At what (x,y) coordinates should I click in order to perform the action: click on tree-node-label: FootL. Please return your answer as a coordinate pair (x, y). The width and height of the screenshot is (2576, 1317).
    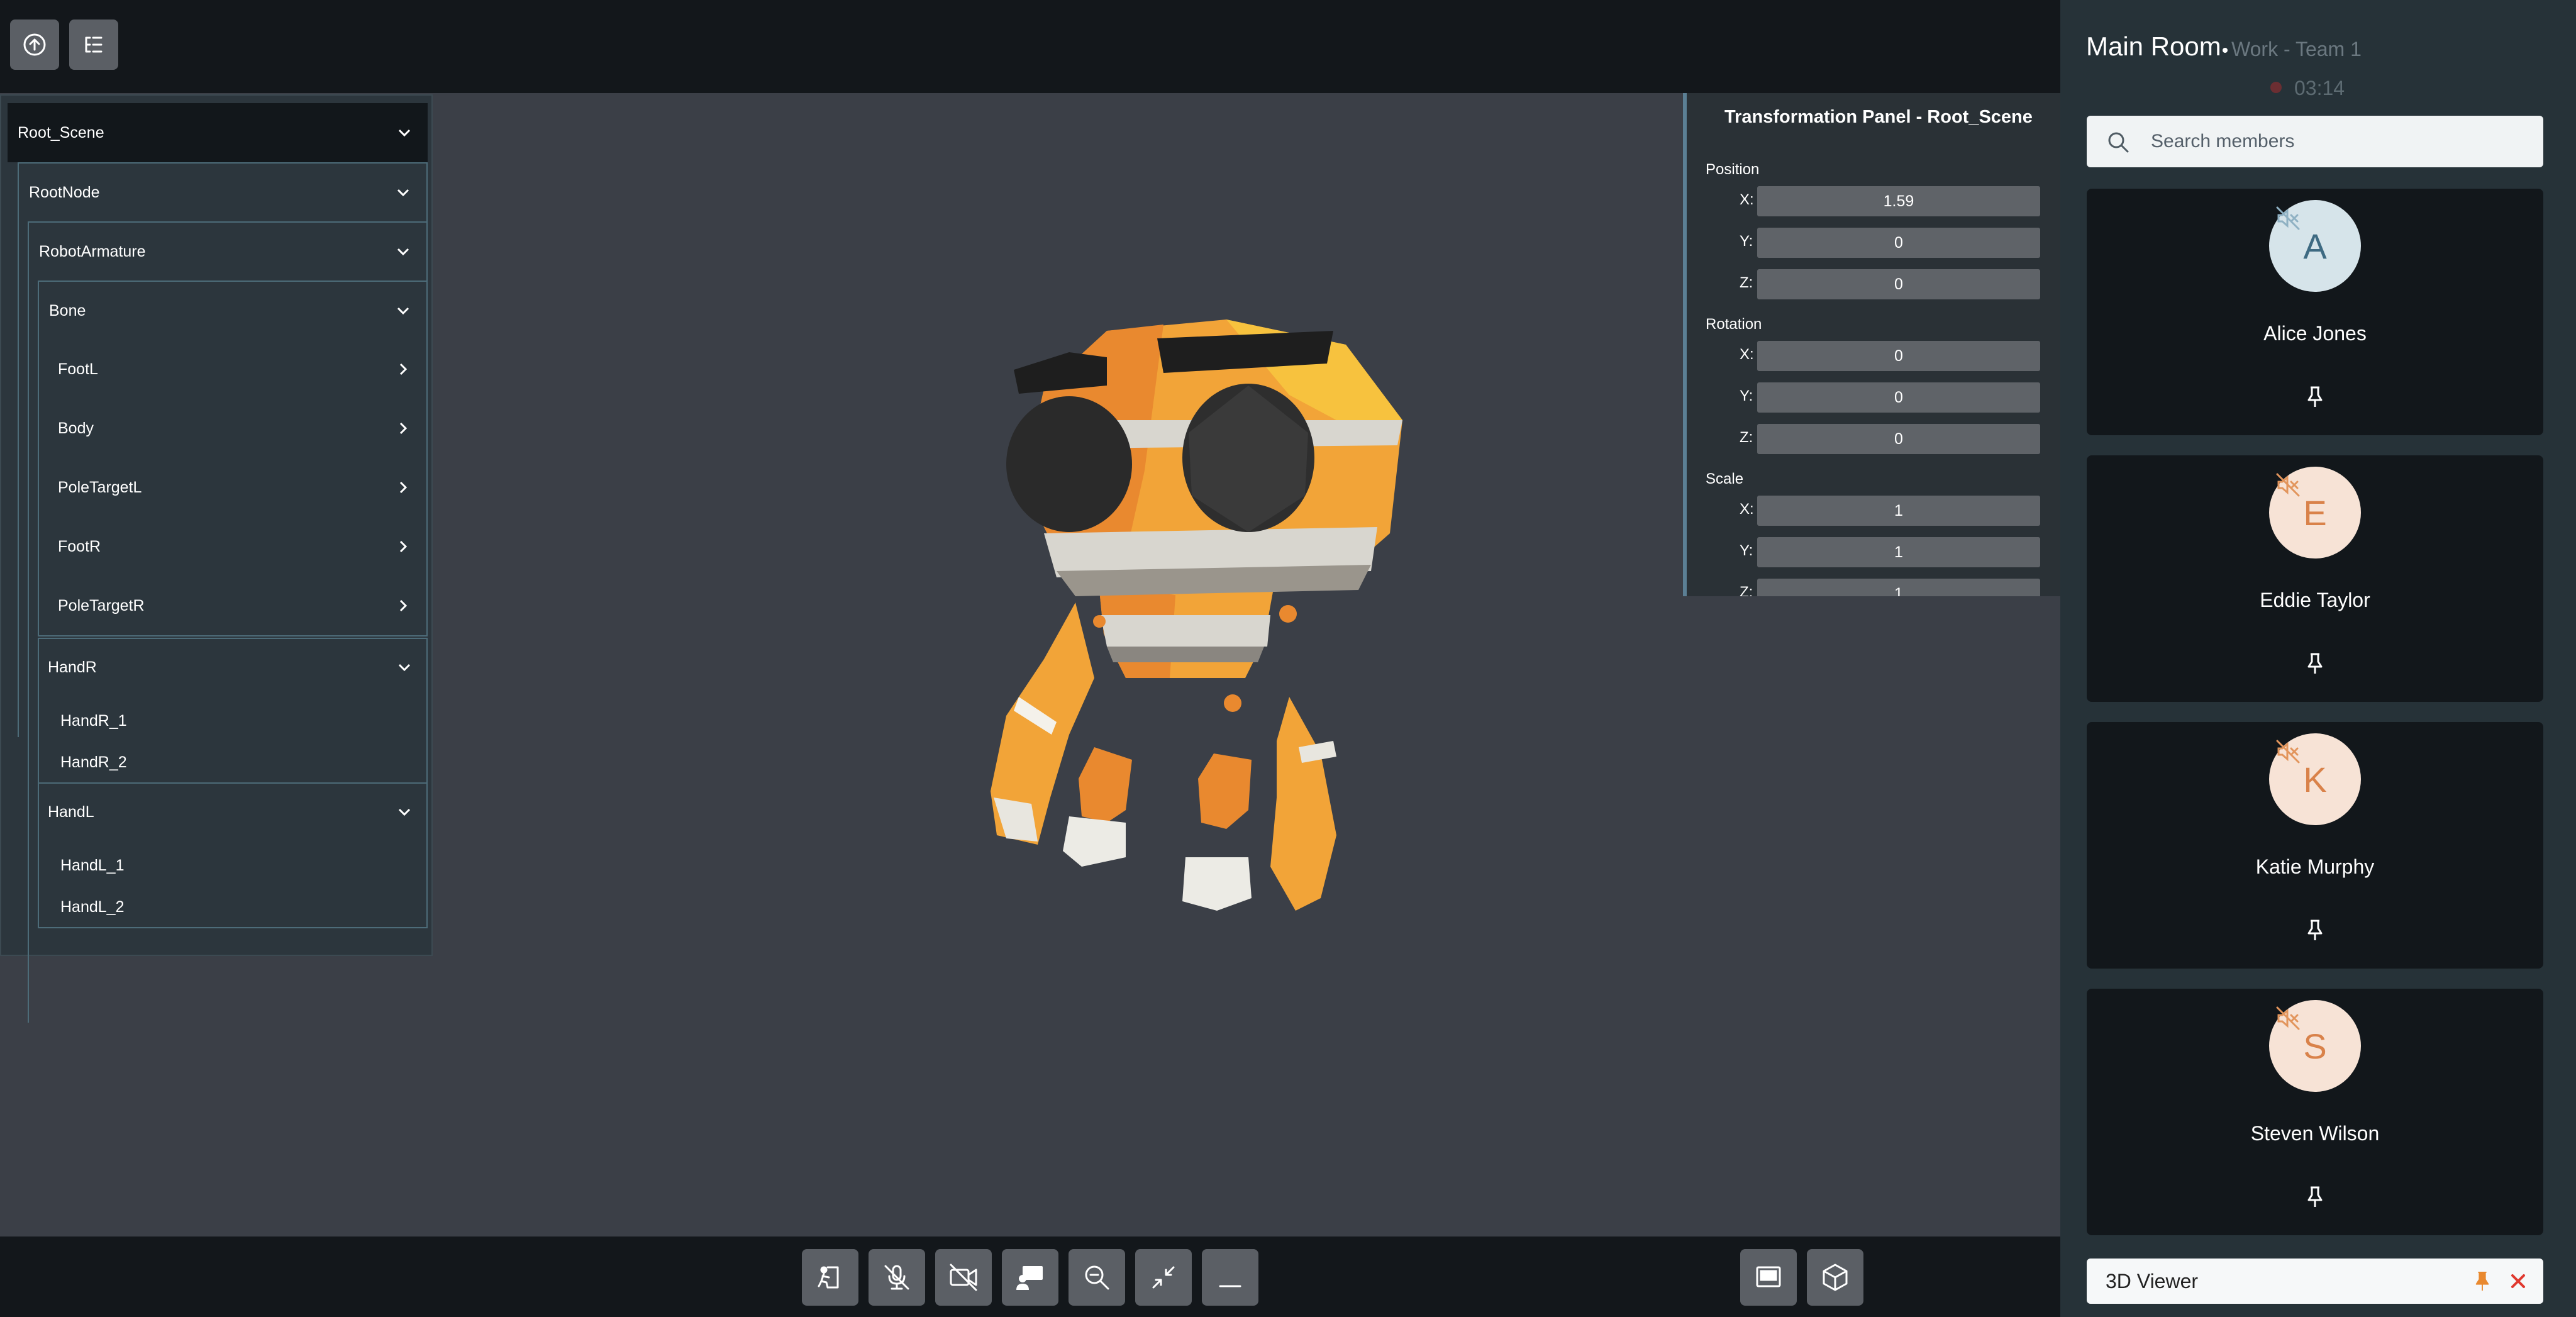
    Looking at the image, I should click on (78, 369).